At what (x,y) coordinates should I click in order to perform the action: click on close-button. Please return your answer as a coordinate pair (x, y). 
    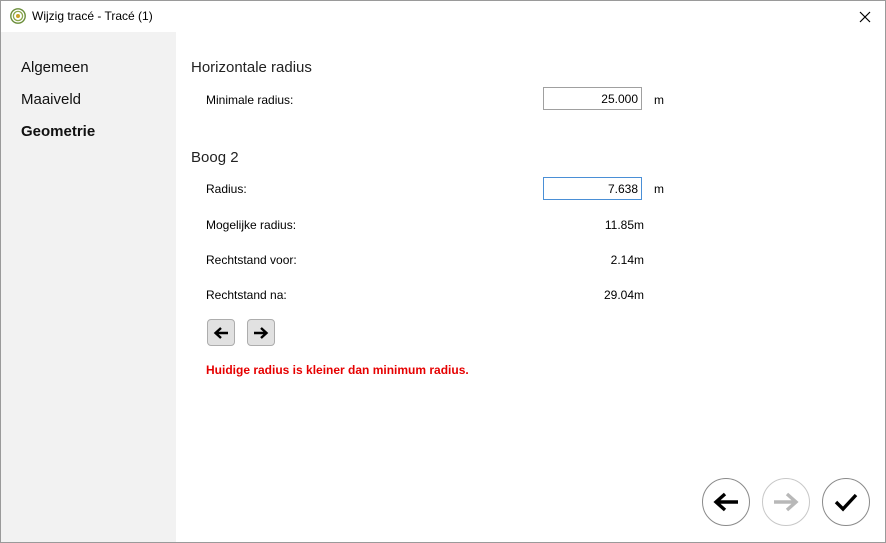
    Looking at the image, I should click on (865, 16).